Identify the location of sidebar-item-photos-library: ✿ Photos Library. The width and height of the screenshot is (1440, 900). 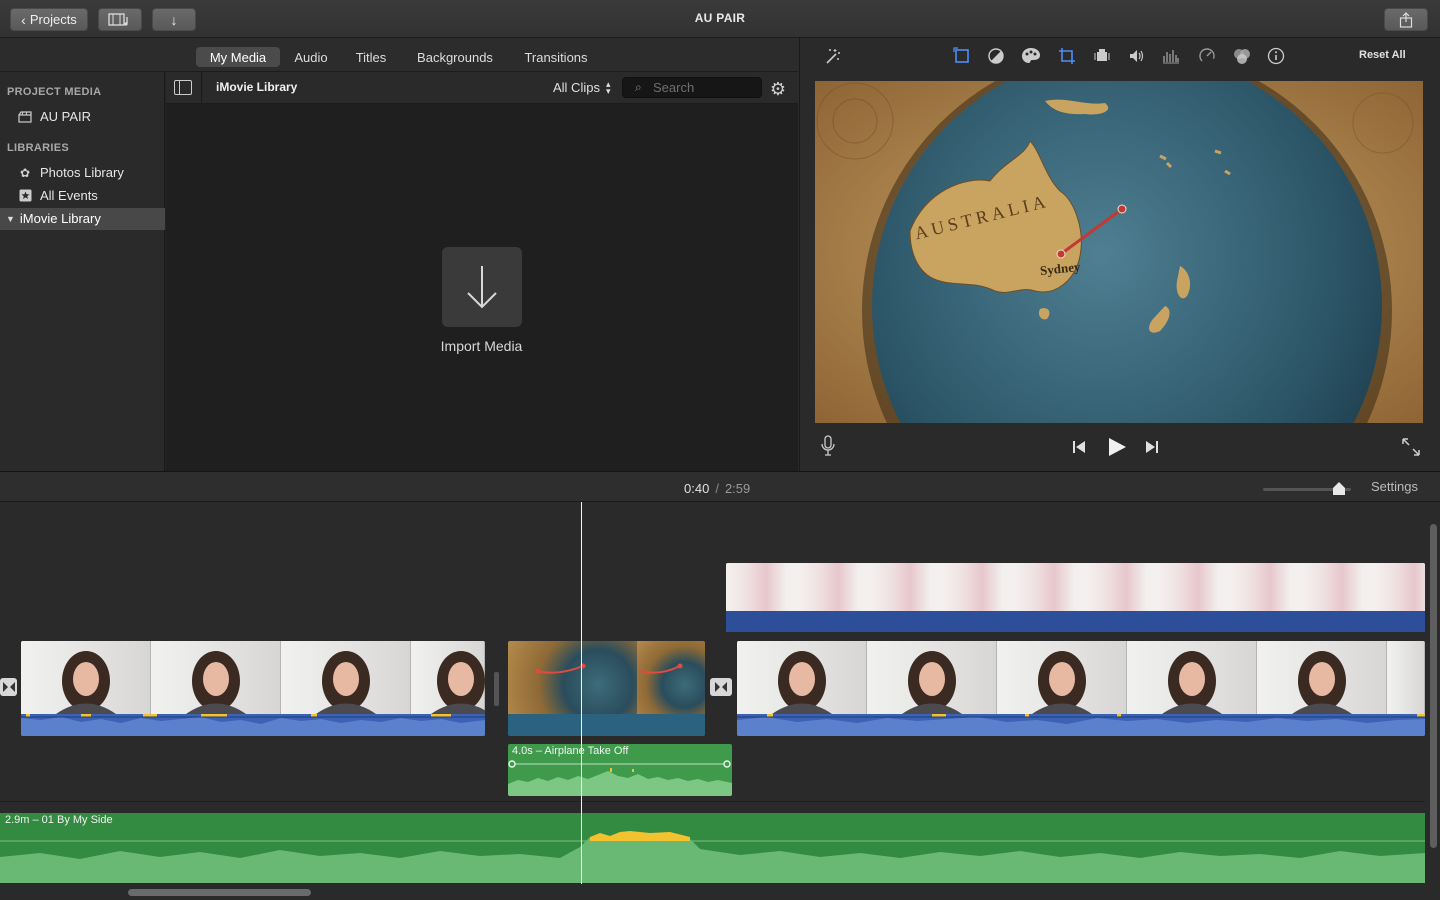
(71, 172).